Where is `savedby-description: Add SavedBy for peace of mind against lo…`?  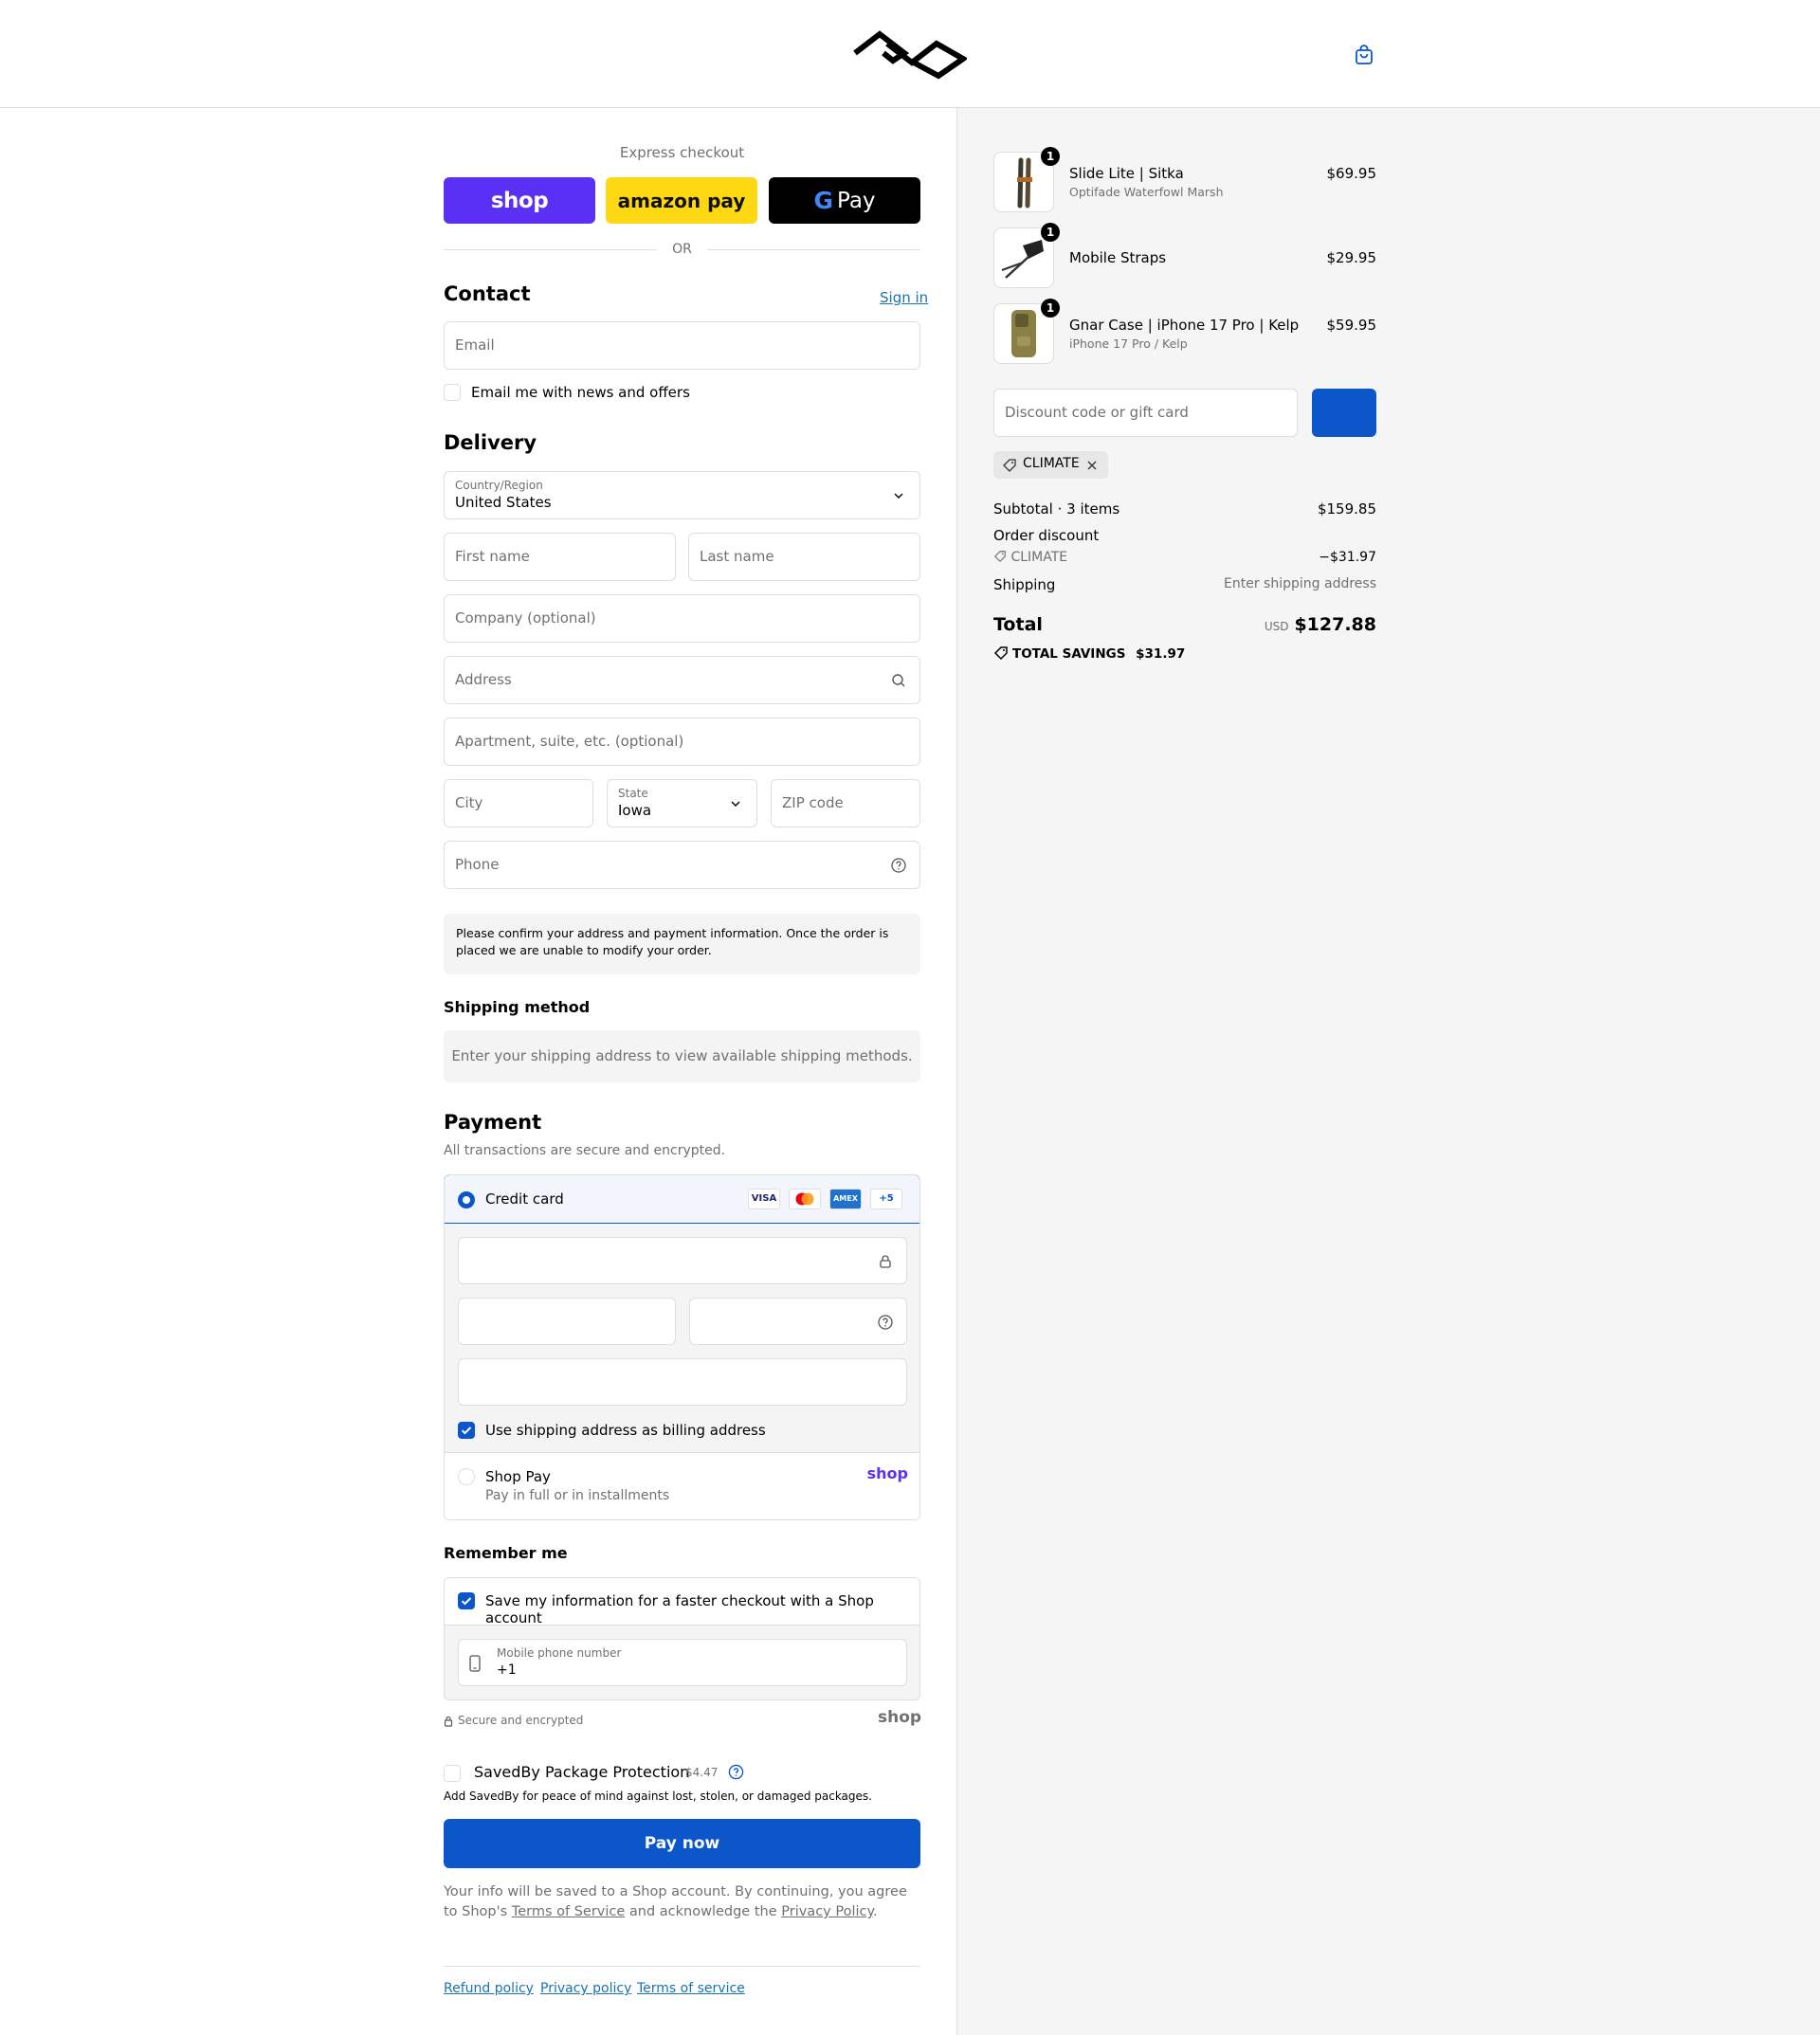 savedby-description: Add SavedBy for peace of mind against lo… is located at coordinates (658, 1796).